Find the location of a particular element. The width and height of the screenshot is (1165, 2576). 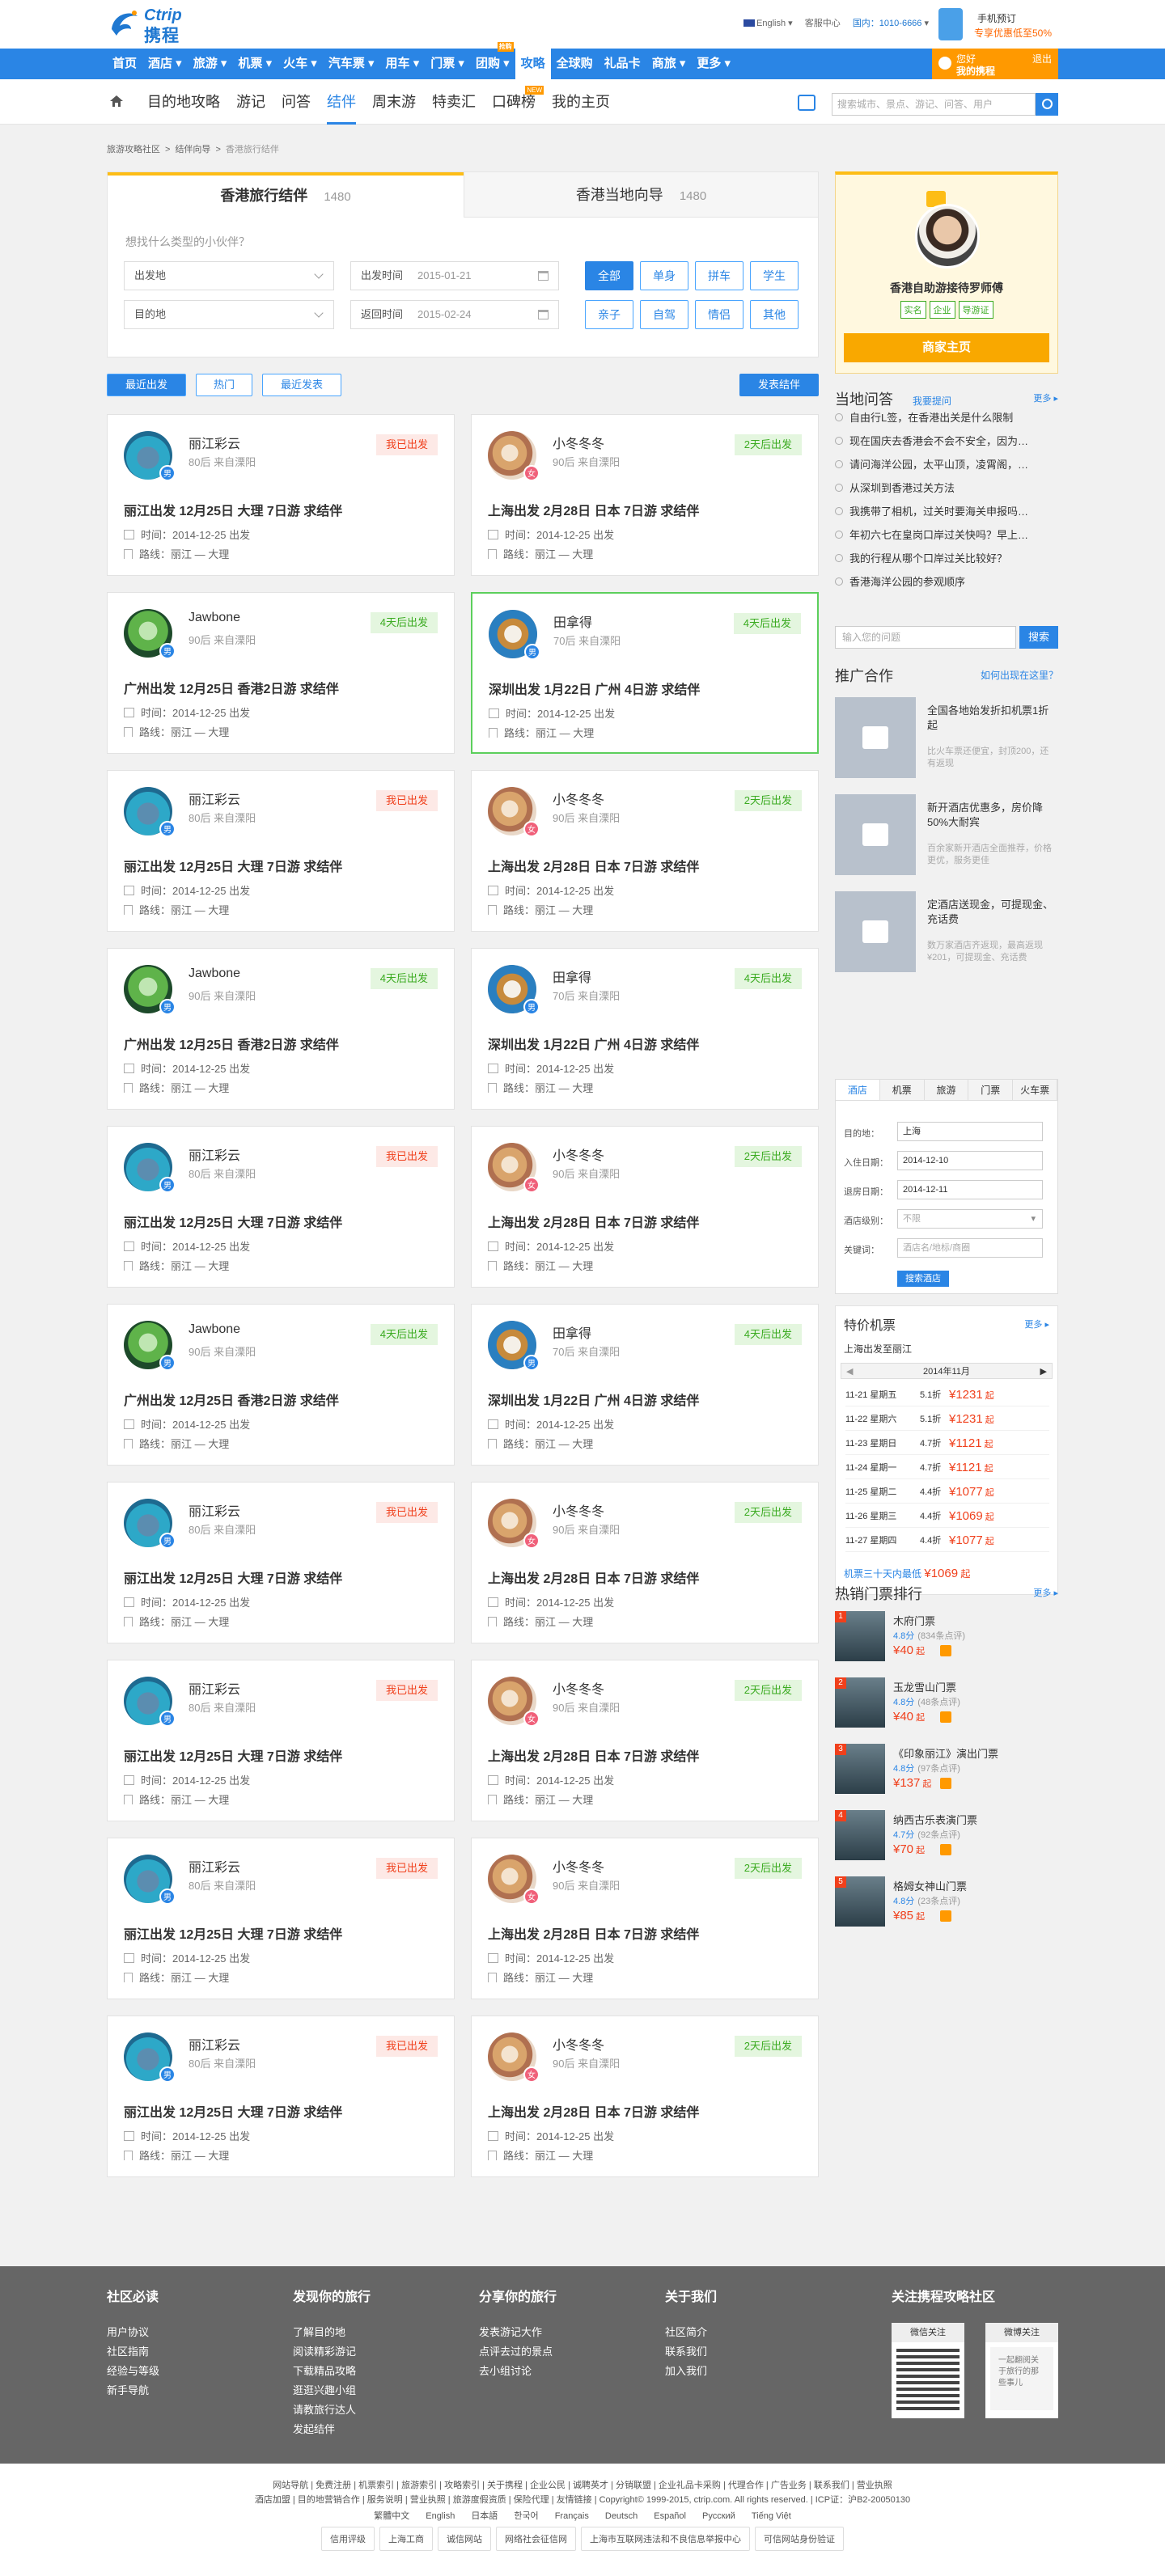

booking-tab: 火车票 is located at coordinates (1035, 1090).